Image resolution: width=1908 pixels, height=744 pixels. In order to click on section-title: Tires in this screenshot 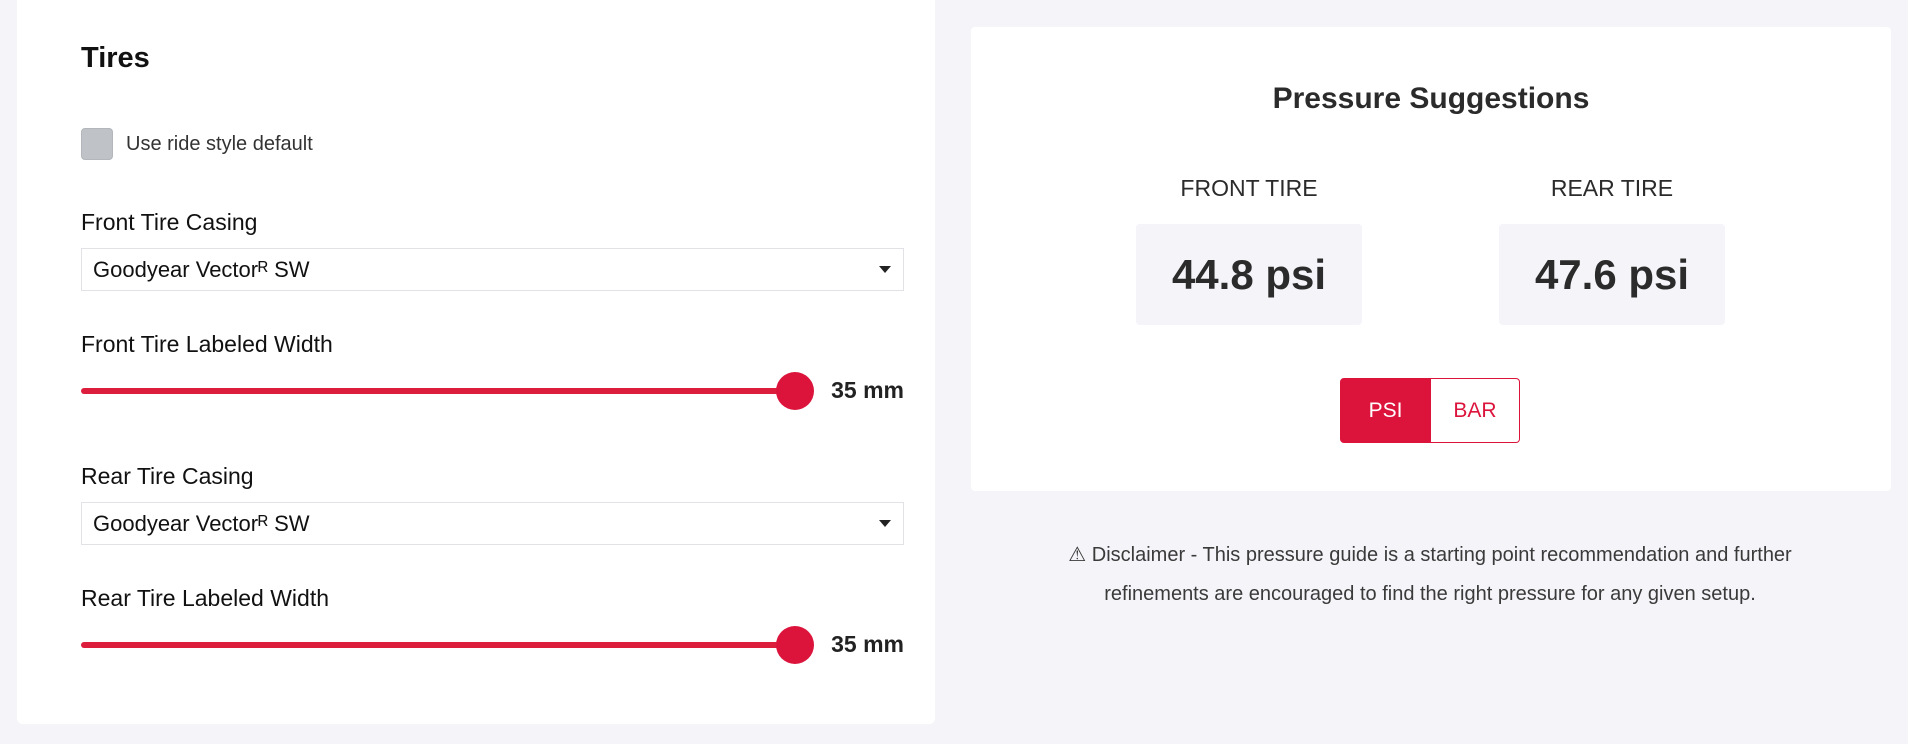, I will do `click(115, 58)`.